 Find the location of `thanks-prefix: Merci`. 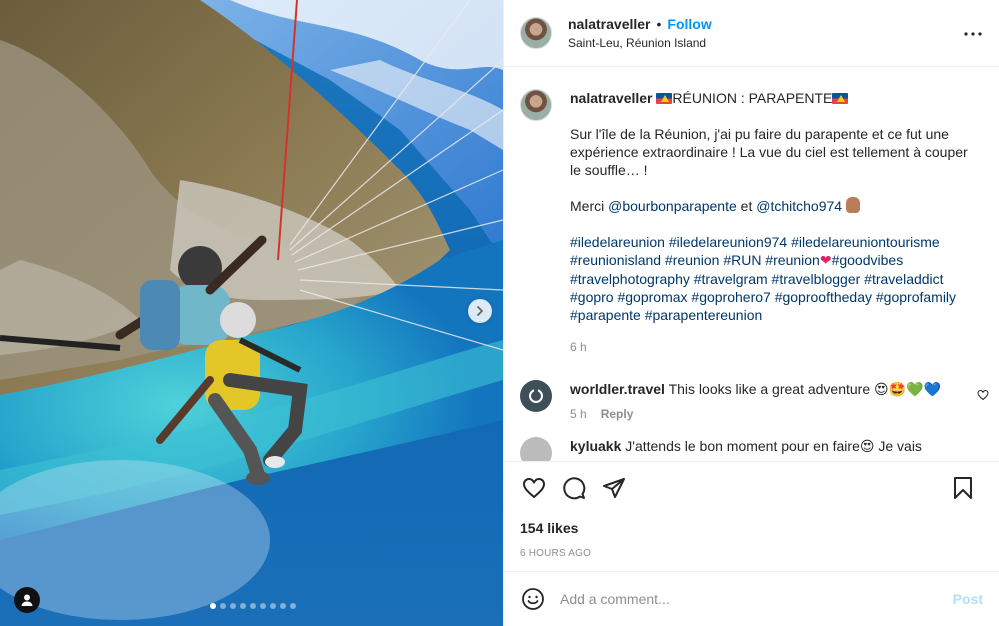

thanks-prefix: Merci is located at coordinates (587, 206).